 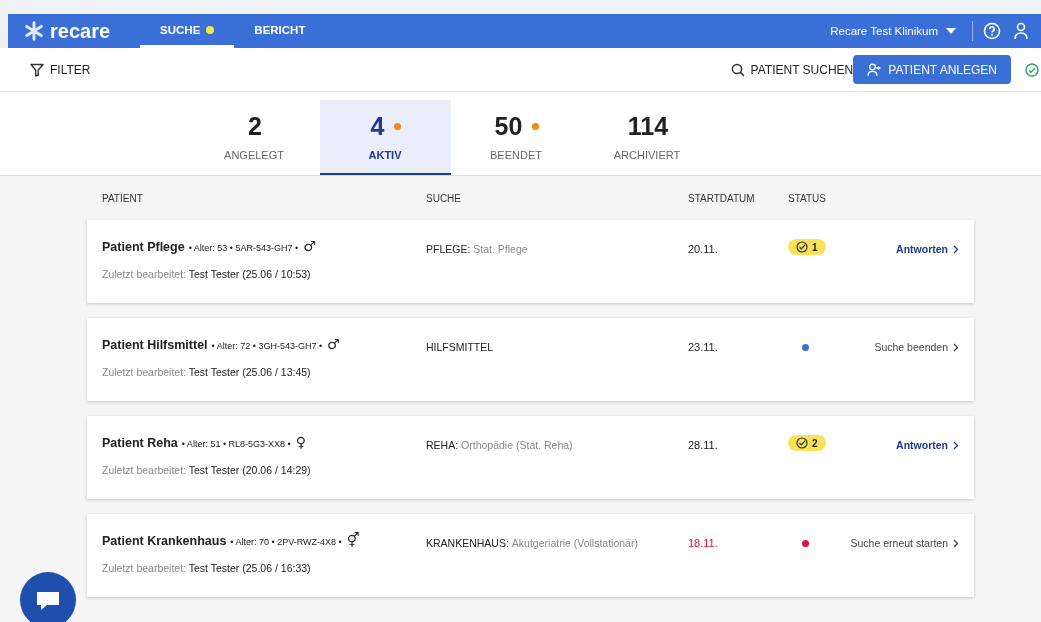 I want to click on nav-tab: BERICHT, so click(x=280, y=31).